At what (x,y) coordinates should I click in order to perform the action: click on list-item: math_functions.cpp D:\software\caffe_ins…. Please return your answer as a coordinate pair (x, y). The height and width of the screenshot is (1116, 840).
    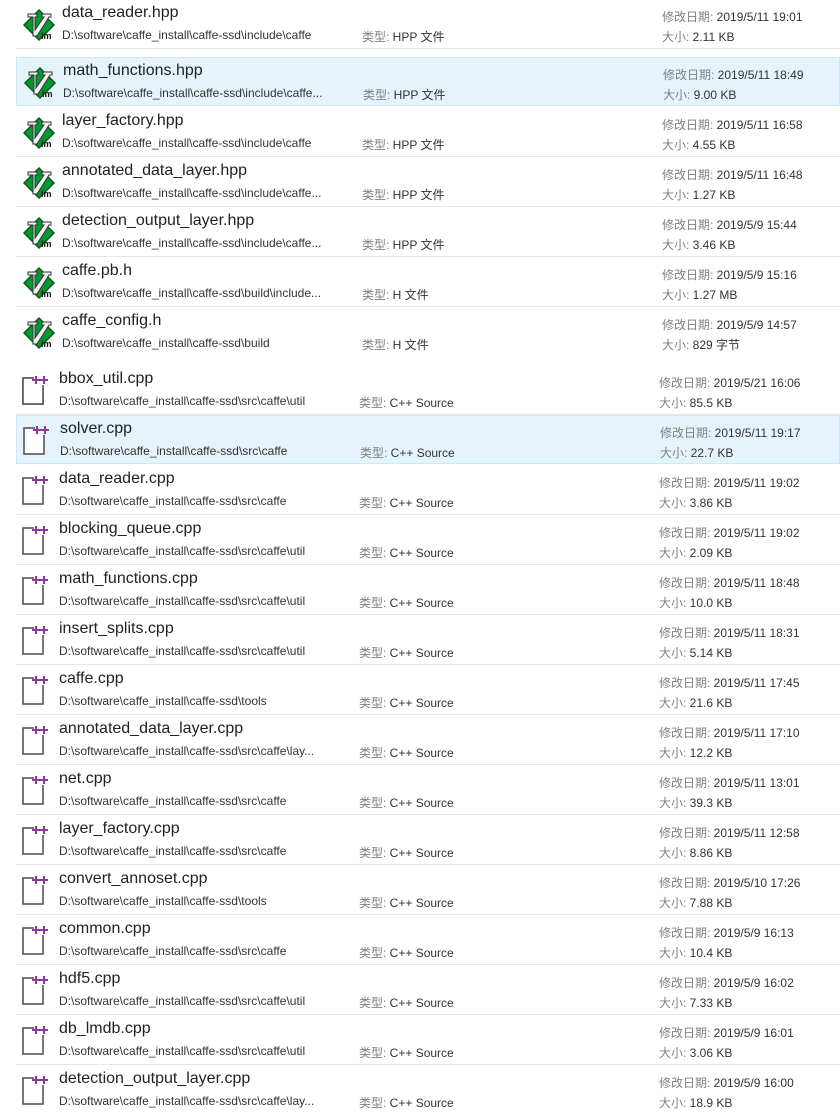
    Looking at the image, I should click on (428, 590).